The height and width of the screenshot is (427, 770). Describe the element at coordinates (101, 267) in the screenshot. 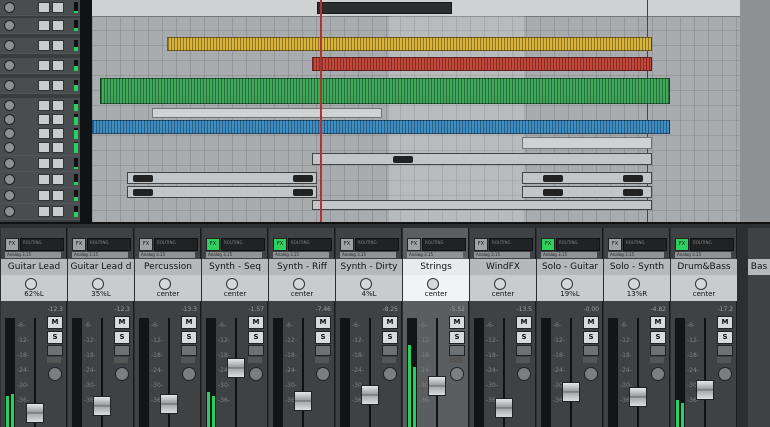

I see `channel-name: Guitar Lead d` at that location.